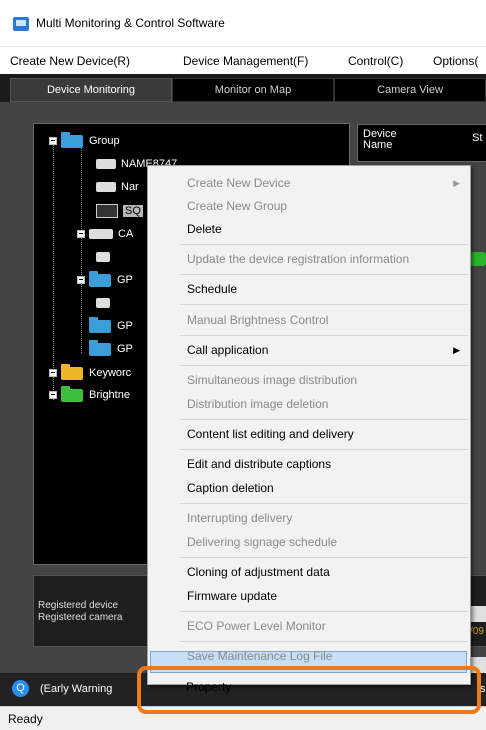 This screenshot has height=730, width=486. I want to click on menu-item-create-new-device: Create New Device, so click(238, 183).